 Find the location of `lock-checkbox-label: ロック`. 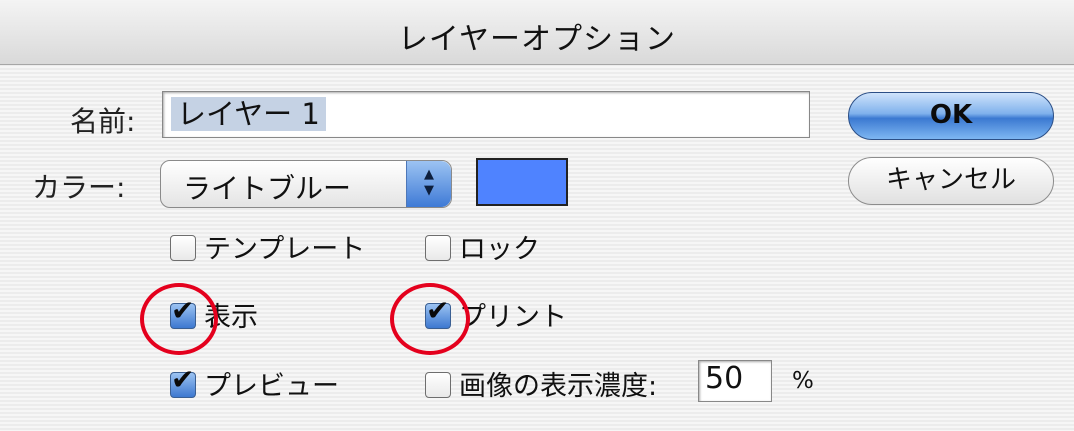

lock-checkbox-label: ロック is located at coordinates (499, 249).